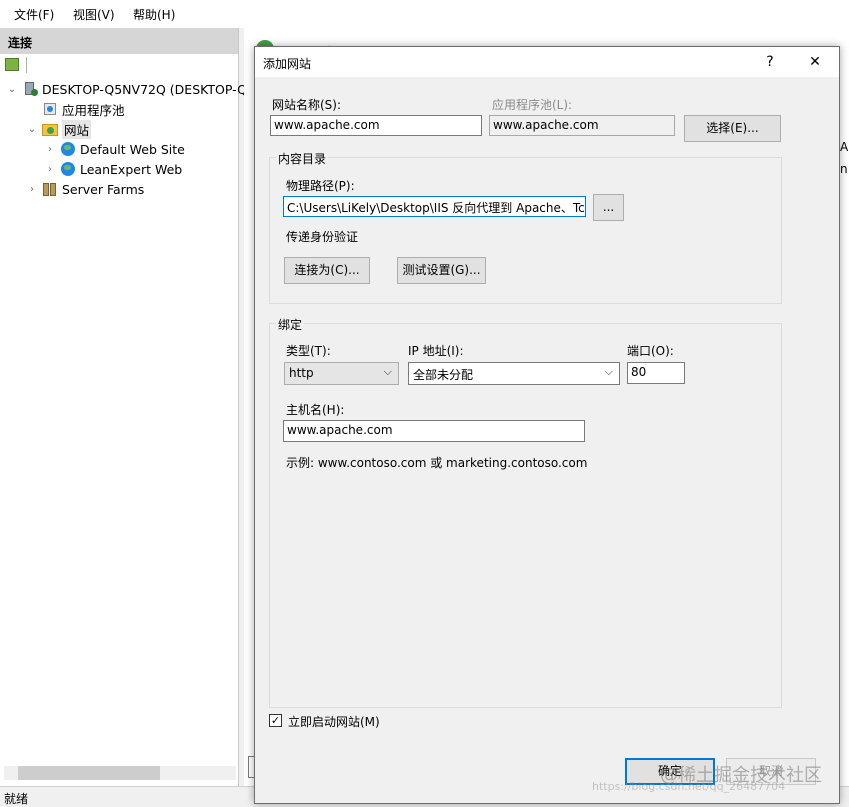 The height and width of the screenshot is (807, 849). What do you see at coordinates (582, 125) in the screenshot?
I see `app-pool-input: www.apache.com` at bounding box center [582, 125].